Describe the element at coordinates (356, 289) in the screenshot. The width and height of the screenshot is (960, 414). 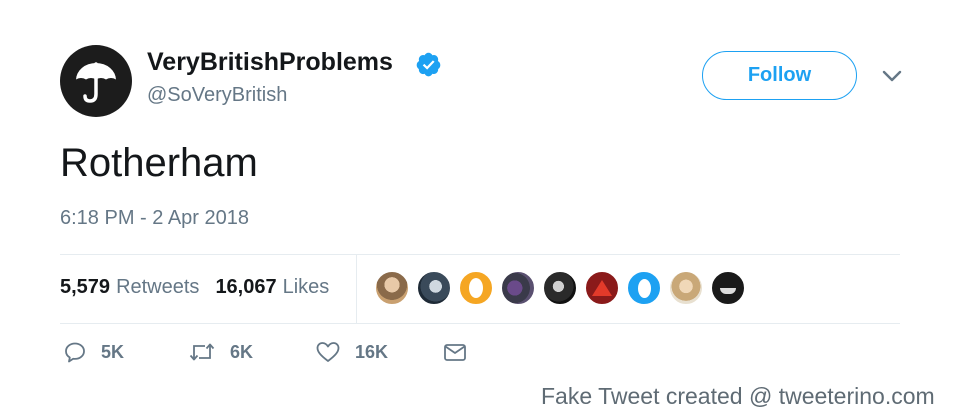
I see `stats-separator` at that location.